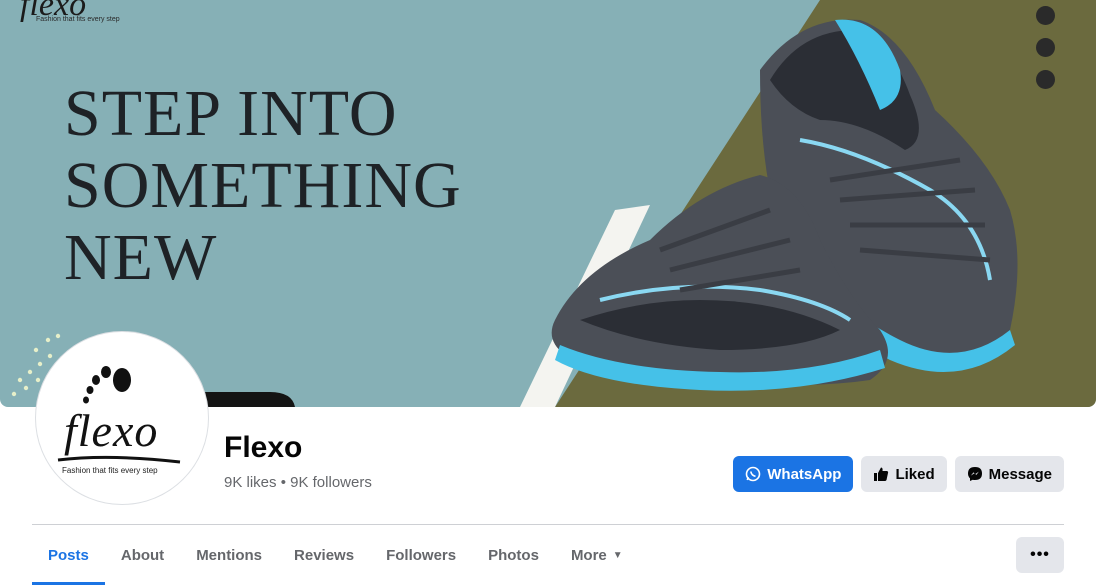  What do you see at coordinates (974, 474) in the screenshot?
I see `messenger-icon` at bounding box center [974, 474].